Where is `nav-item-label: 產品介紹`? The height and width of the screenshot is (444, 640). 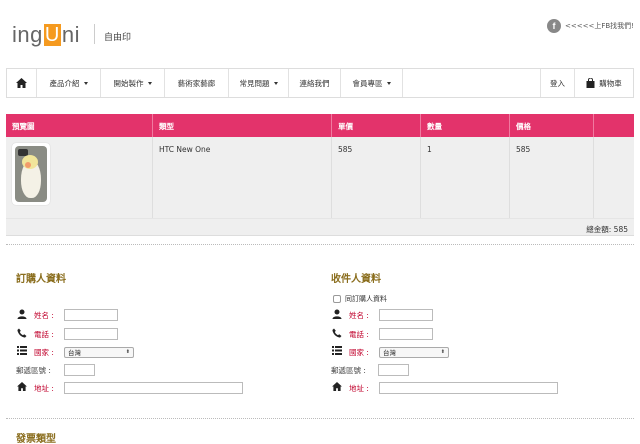 nav-item-label: 產品介紹 is located at coordinates (64, 83).